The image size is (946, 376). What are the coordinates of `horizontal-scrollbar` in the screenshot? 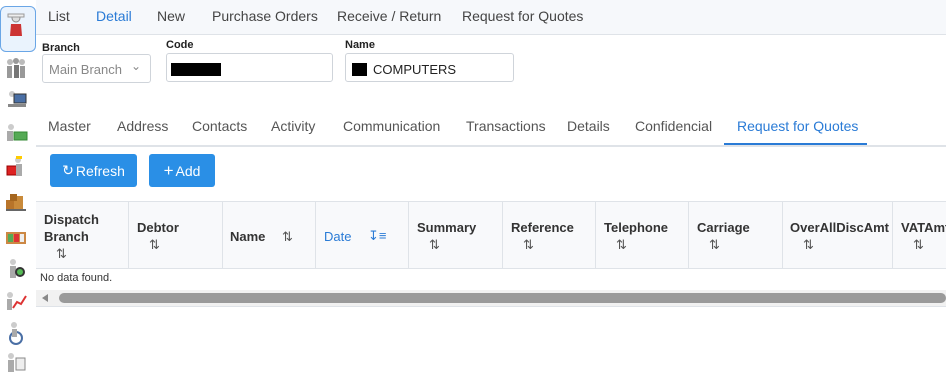 It's located at (491, 298).